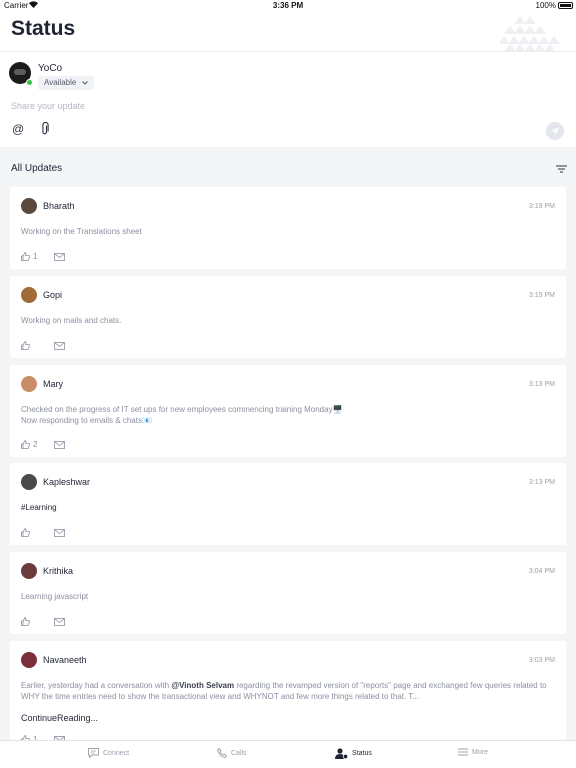 Image resolution: width=576 pixels, height=768 pixels. Describe the element at coordinates (565, 5) in the screenshot. I see `battery-icon` at that location.